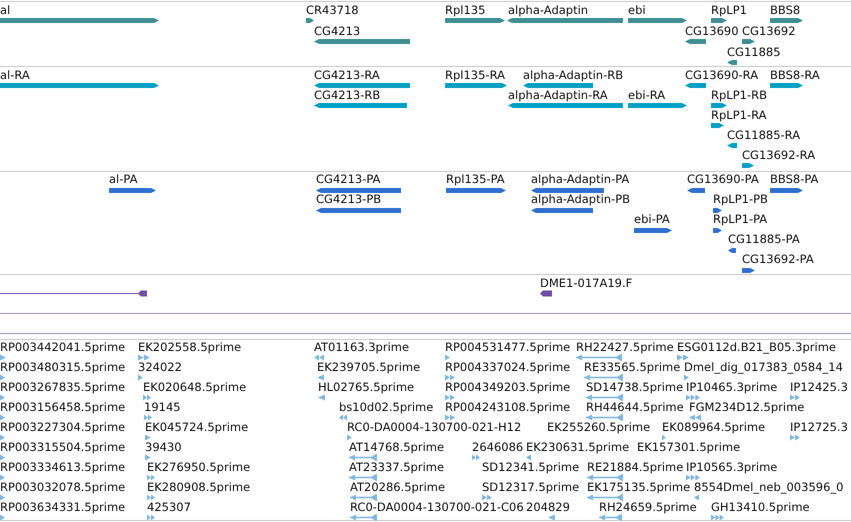 Image resolution: width=851 pixels, height=522 pixels. What do you see at coordinates (163, 447) in the screenshot?
I see `feature-label: 39430` at bounding box center [163, 447].